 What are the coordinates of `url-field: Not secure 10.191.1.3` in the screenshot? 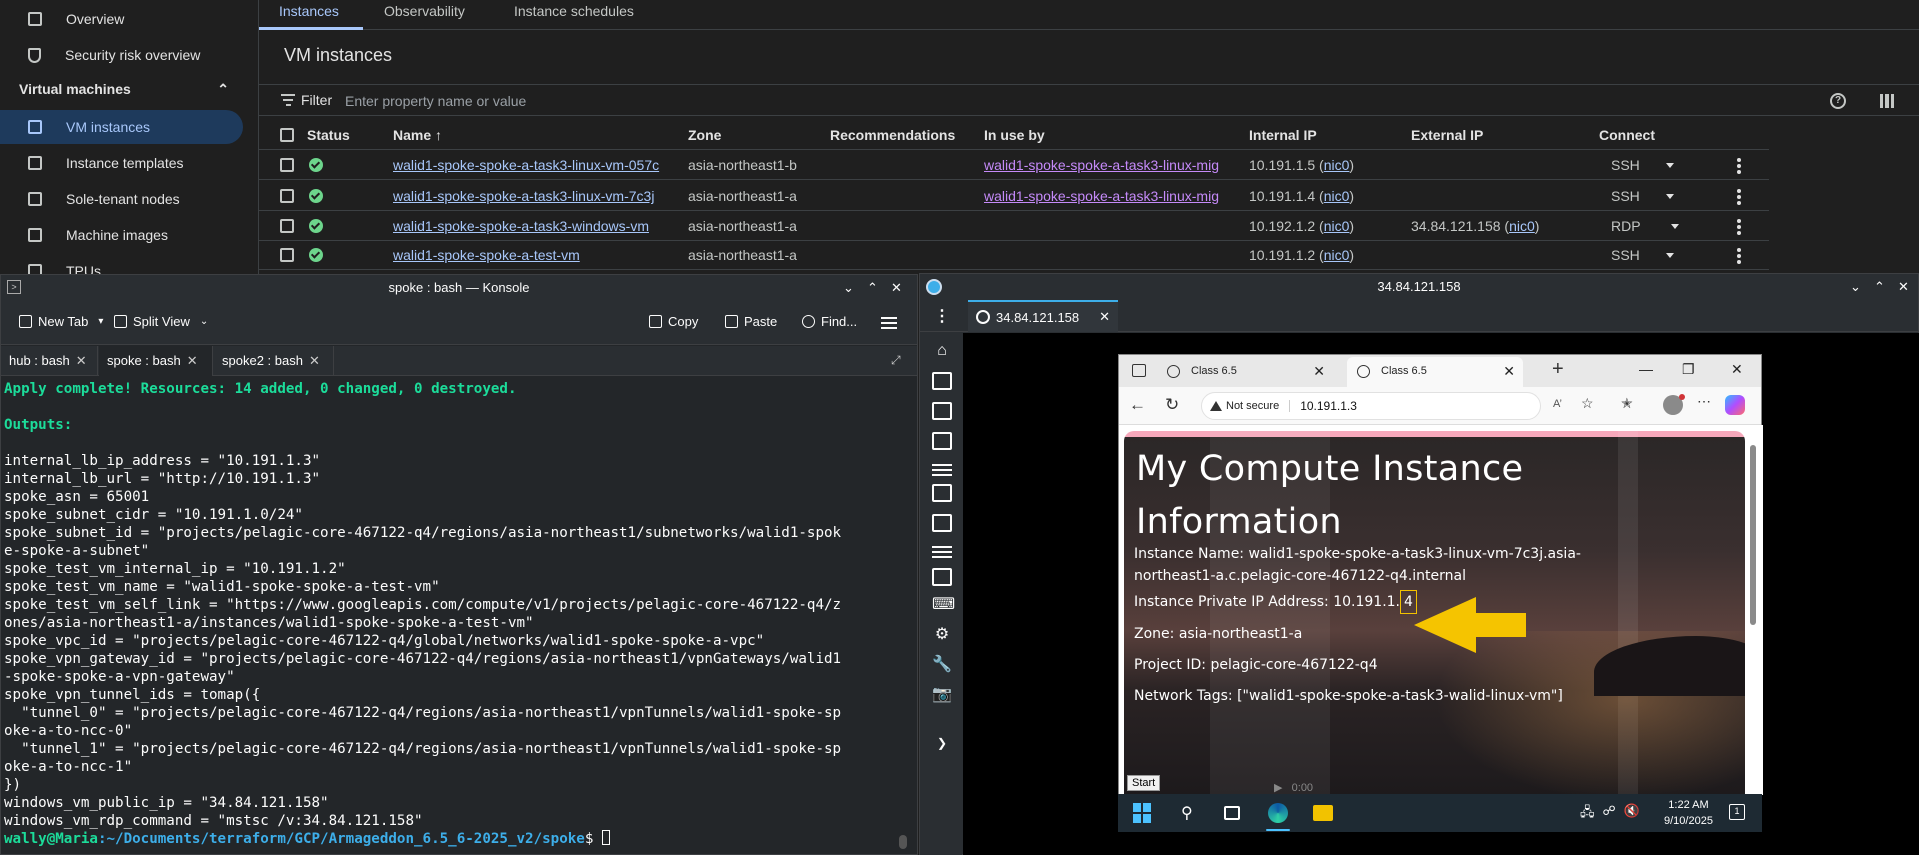 It's located at (1371, 406).